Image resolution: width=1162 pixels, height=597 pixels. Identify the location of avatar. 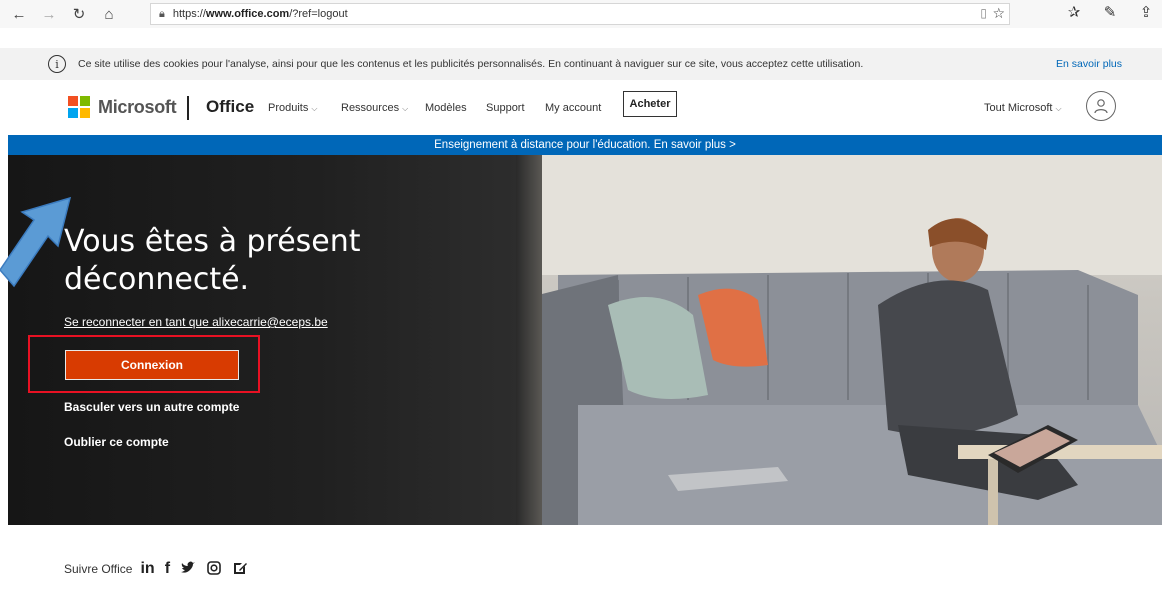
(1101, 106).